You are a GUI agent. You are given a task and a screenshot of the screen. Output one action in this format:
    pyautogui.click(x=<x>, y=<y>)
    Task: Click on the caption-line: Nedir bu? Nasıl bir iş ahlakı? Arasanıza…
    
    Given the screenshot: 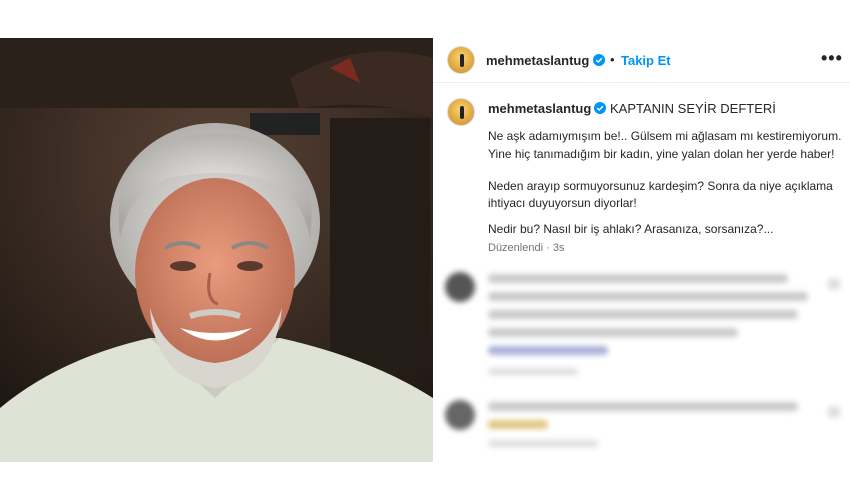 What is the action you would take?
    pyautogui.click(x=631, y=229)
    